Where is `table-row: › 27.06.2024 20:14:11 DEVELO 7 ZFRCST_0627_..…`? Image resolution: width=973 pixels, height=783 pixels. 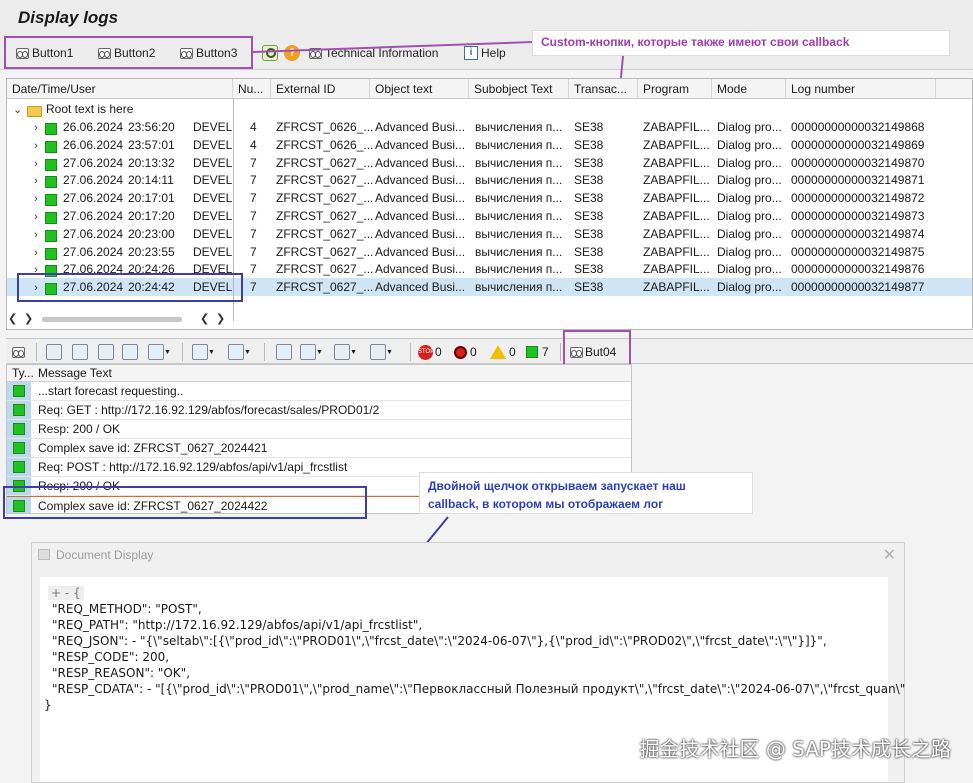
table-row: › 27.06.2024 20:14:11 DEVELO 7 ZFRCST_0627_..… is located at coordinates (489, 180).